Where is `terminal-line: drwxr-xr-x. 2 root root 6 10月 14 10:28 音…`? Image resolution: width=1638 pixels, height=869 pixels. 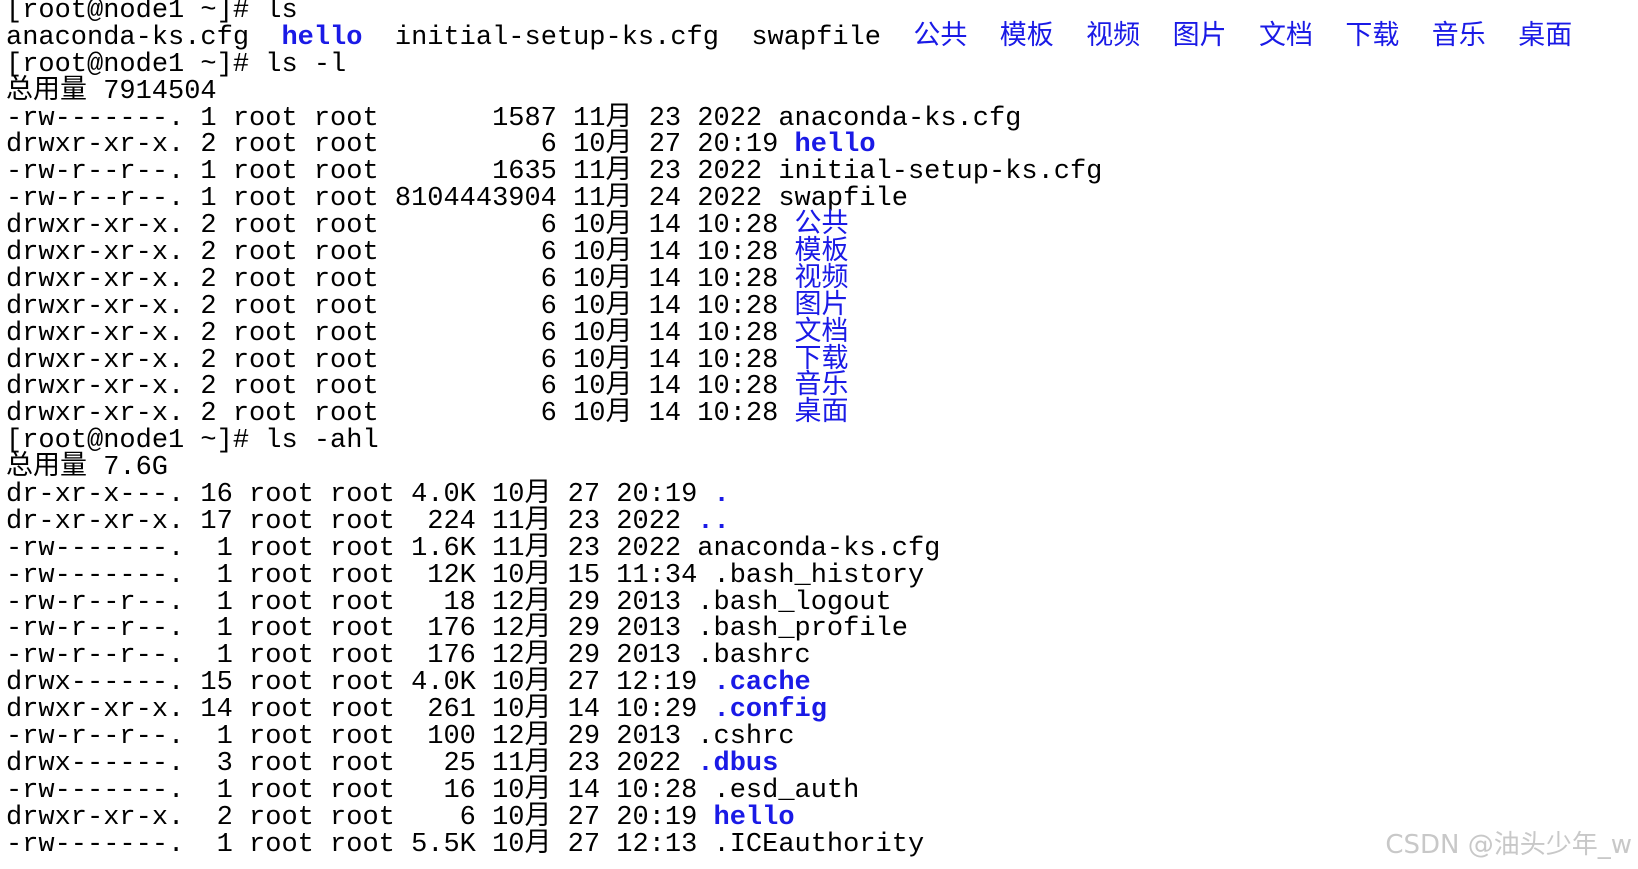 terminal-line: drwxr-xr-x. 2 root root 6 10月 14 10:28 音… is located at coordinates (789, 387).